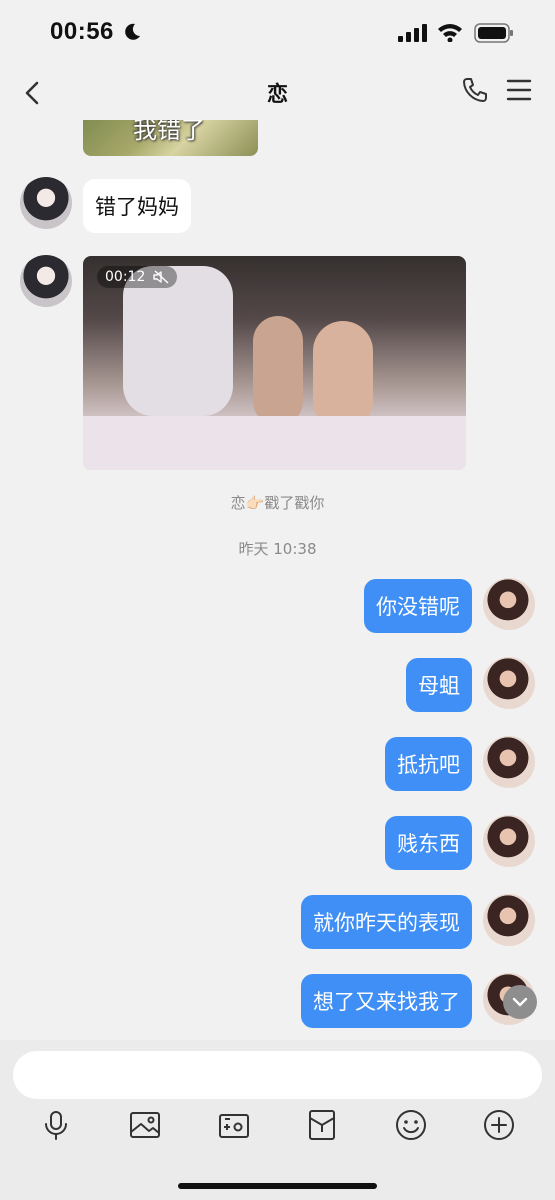  I want to click on home-indicator, so click(277, 1186).